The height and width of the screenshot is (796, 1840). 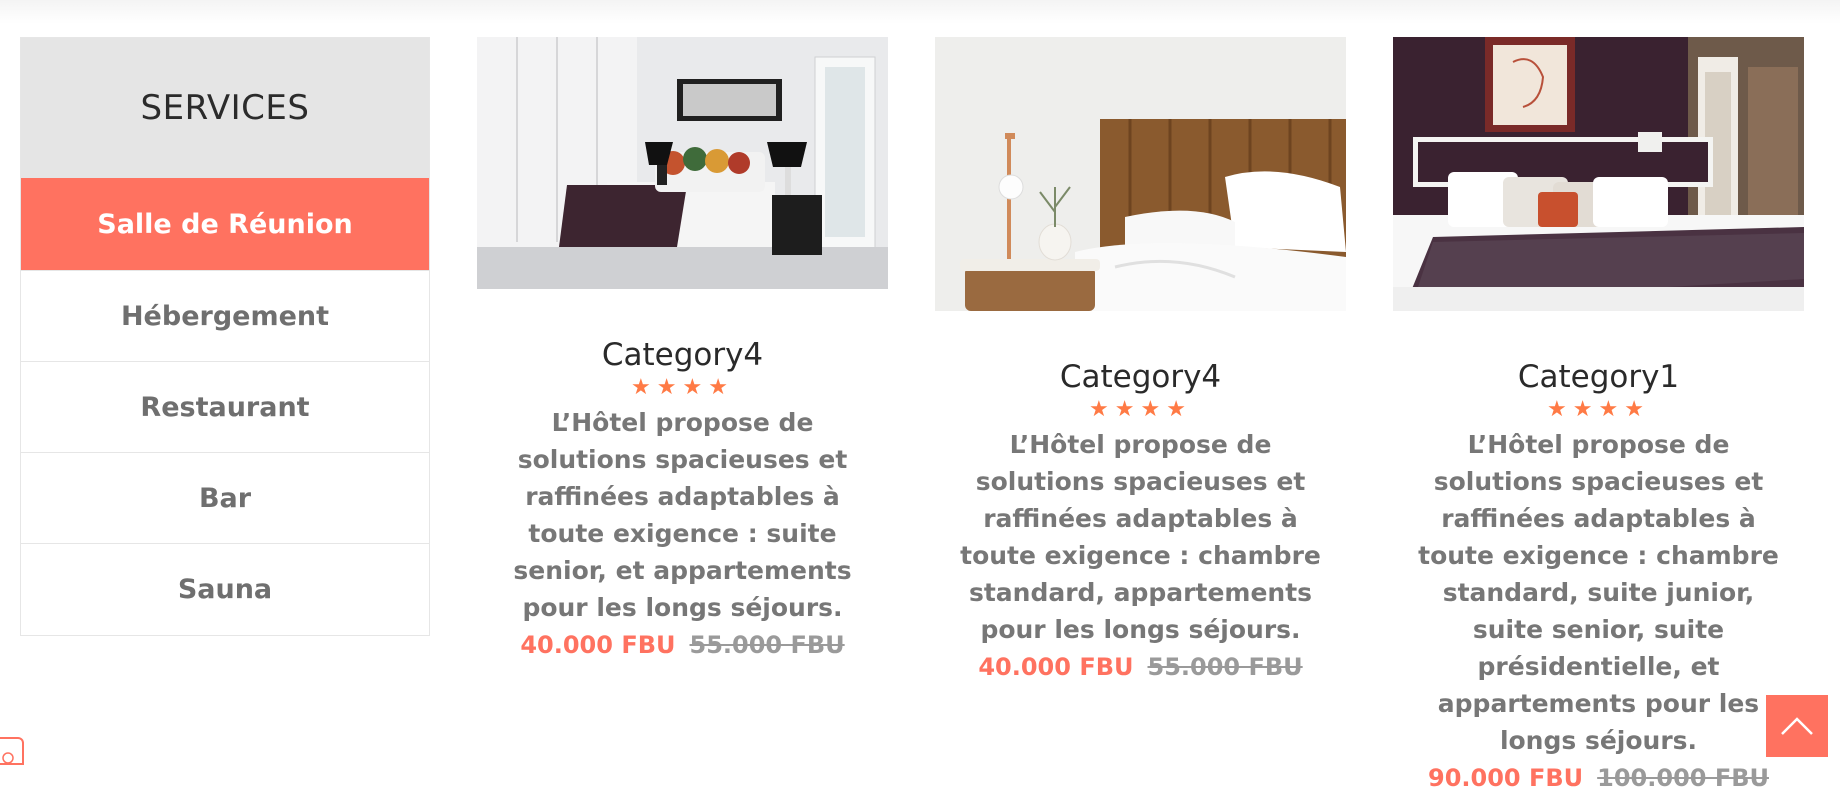 I want to click on price-row: 90.000 FBU 100.000 FBU, so click(x=1598, y=778).